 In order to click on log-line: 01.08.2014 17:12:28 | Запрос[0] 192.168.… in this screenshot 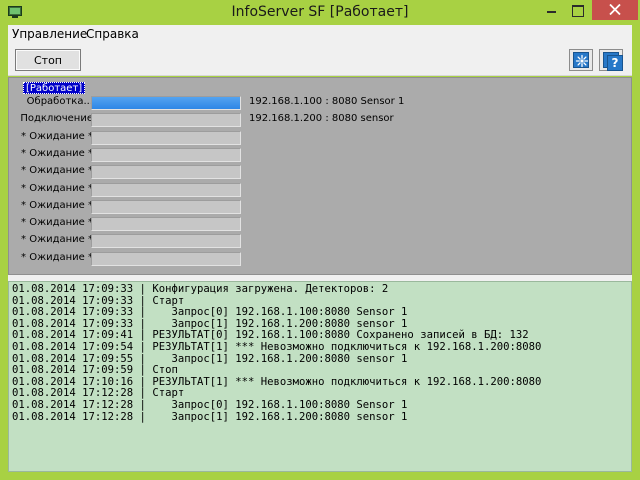, I will do `click(210, 404)`.